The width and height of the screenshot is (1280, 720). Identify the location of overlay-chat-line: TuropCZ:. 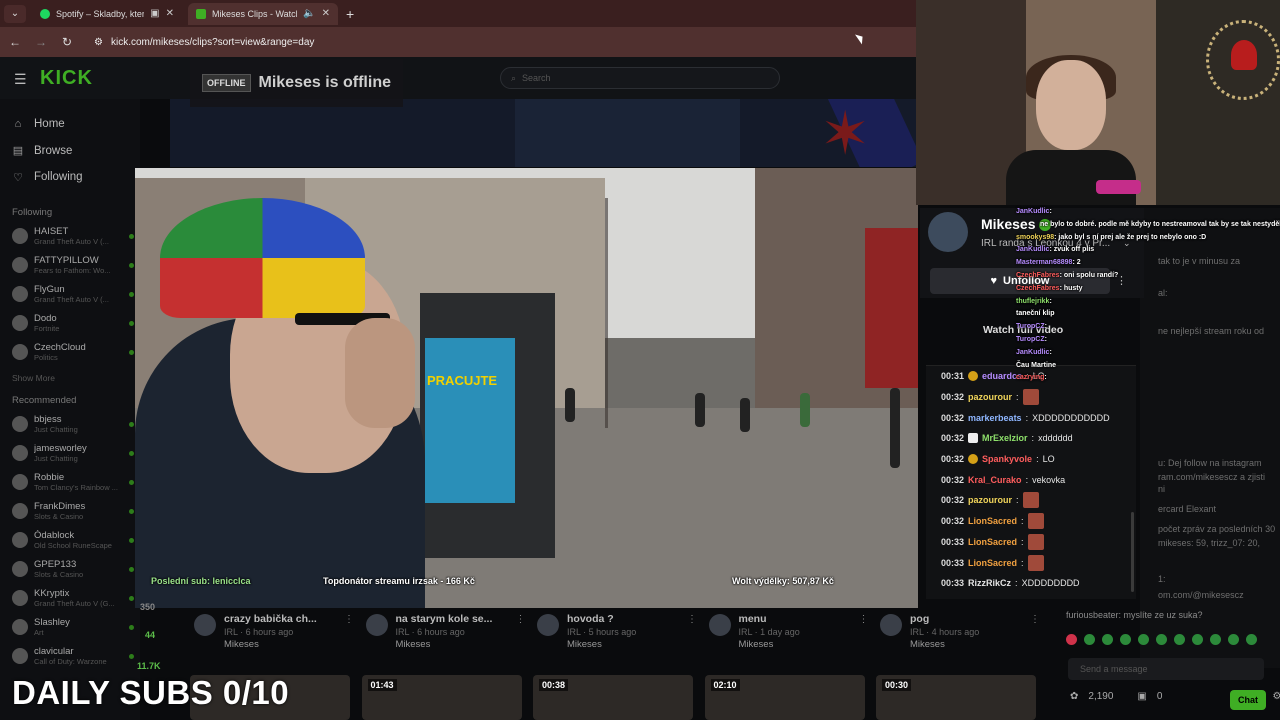
(1031, 327).